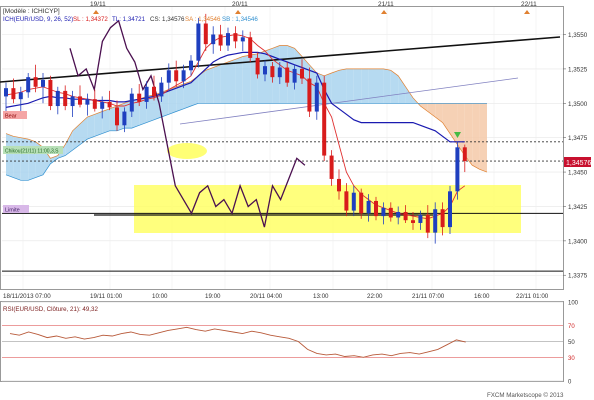 The width and height of the screenshot is (594, 400). I want to click on price-tick-label: 1,3400, so click(578, 241).